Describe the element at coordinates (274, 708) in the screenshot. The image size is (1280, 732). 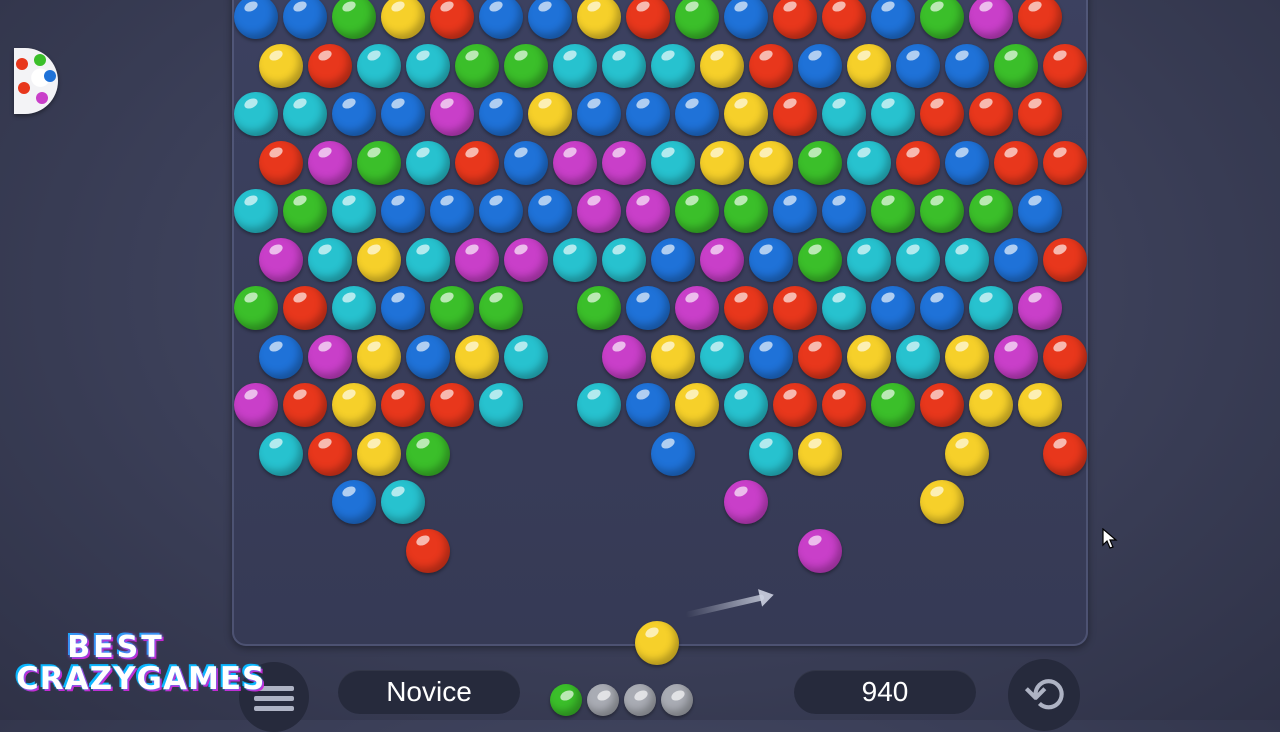
I see `hamburger-menu-icon-bar` at that location.